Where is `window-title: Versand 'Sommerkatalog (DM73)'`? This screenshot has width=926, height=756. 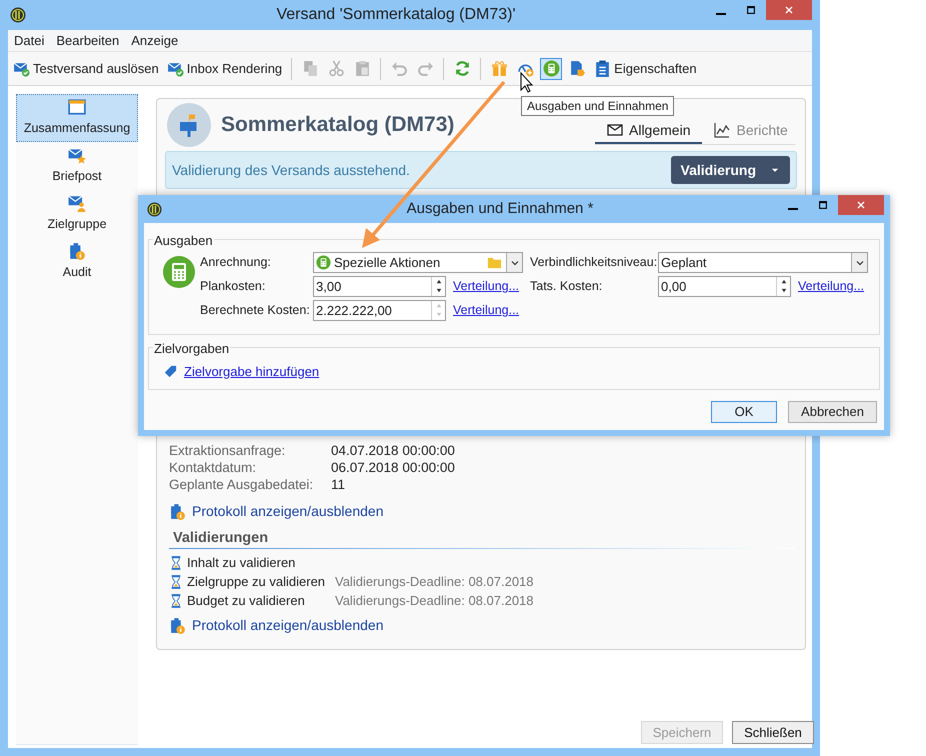 window-title: Versand 'Sommerkatalog (DM73)' is located at coordinates (396, 15).